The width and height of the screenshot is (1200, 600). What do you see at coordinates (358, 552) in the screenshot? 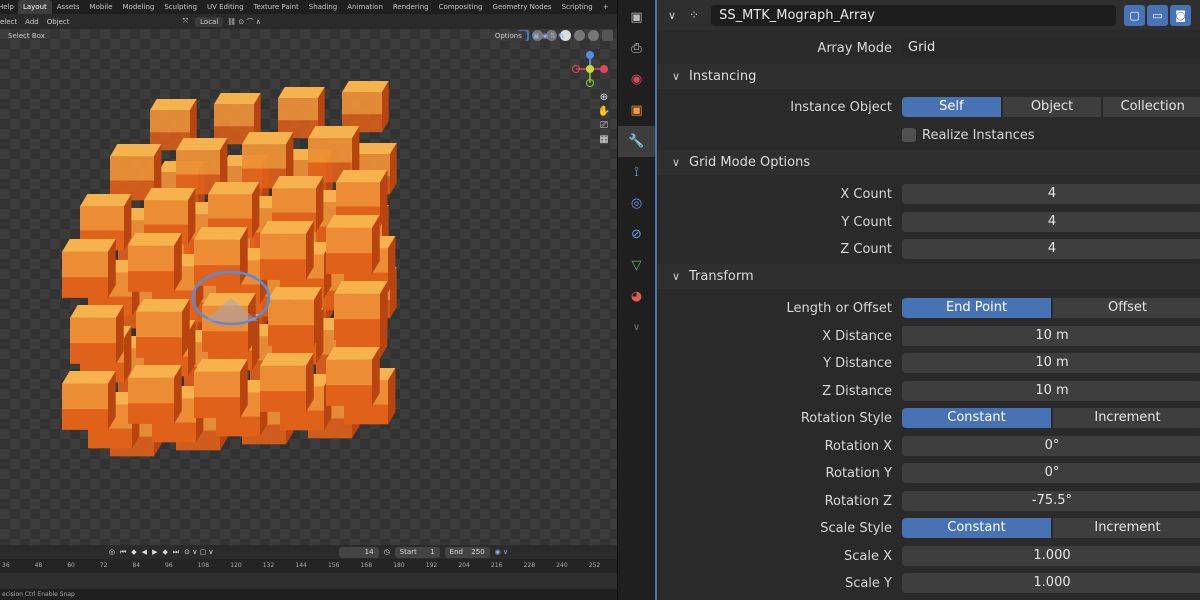
I see `current-frame-field: 14` at bounding box center [358, 552].